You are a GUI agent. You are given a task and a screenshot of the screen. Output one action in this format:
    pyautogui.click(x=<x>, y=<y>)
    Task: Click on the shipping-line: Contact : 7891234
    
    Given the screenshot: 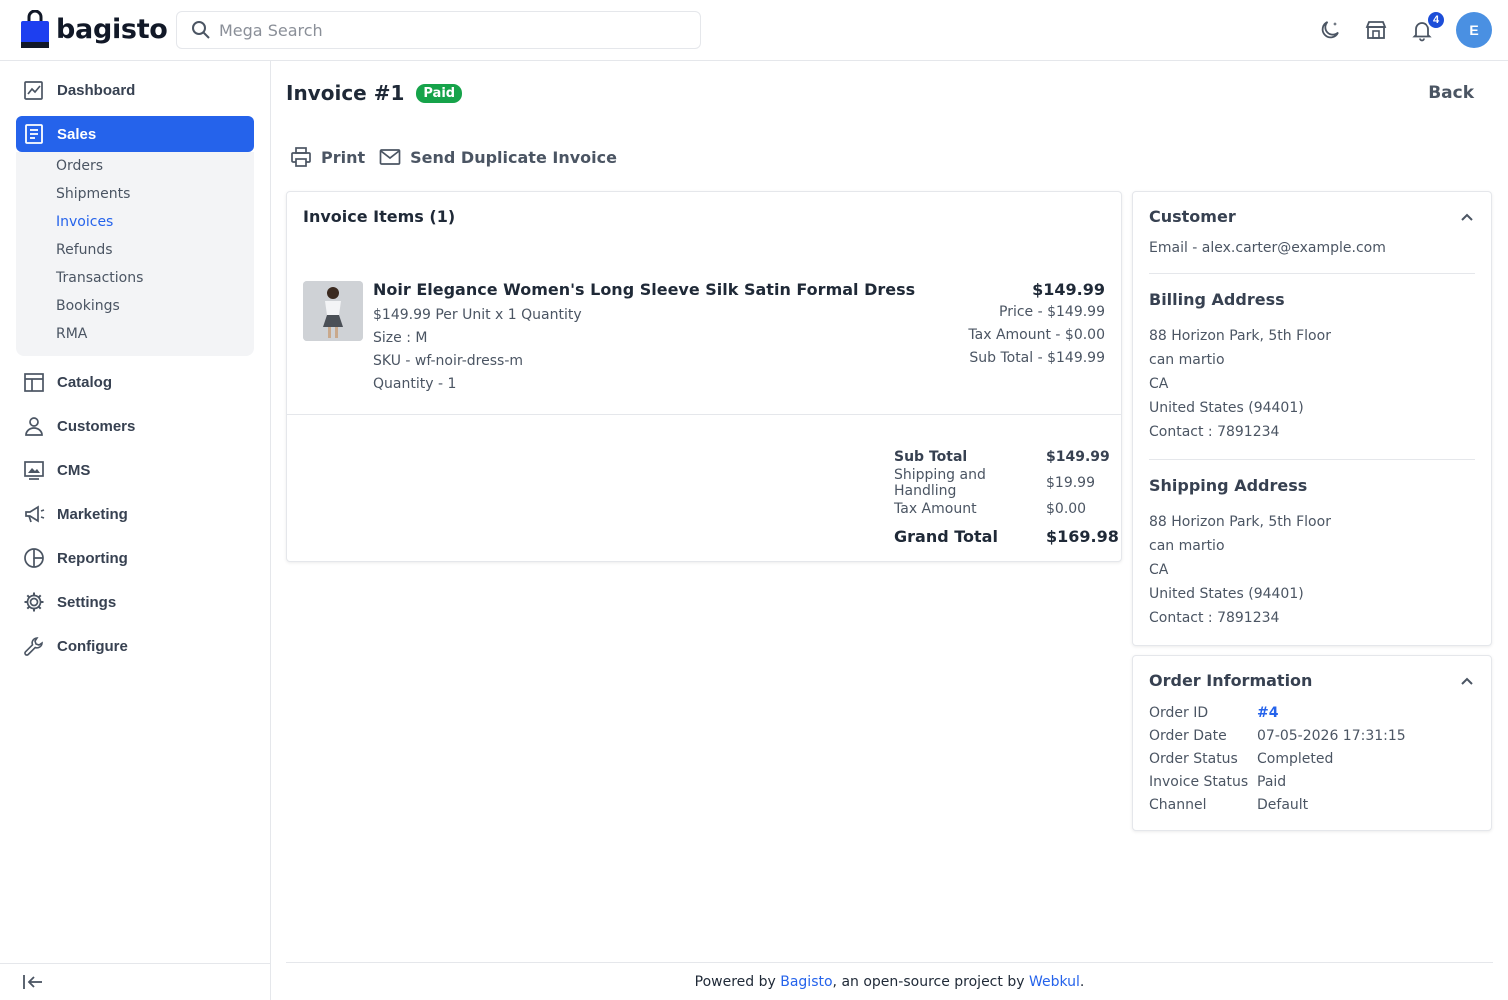 What is the action you would take?
    pyautogui.click(x=1214, y=618)
    